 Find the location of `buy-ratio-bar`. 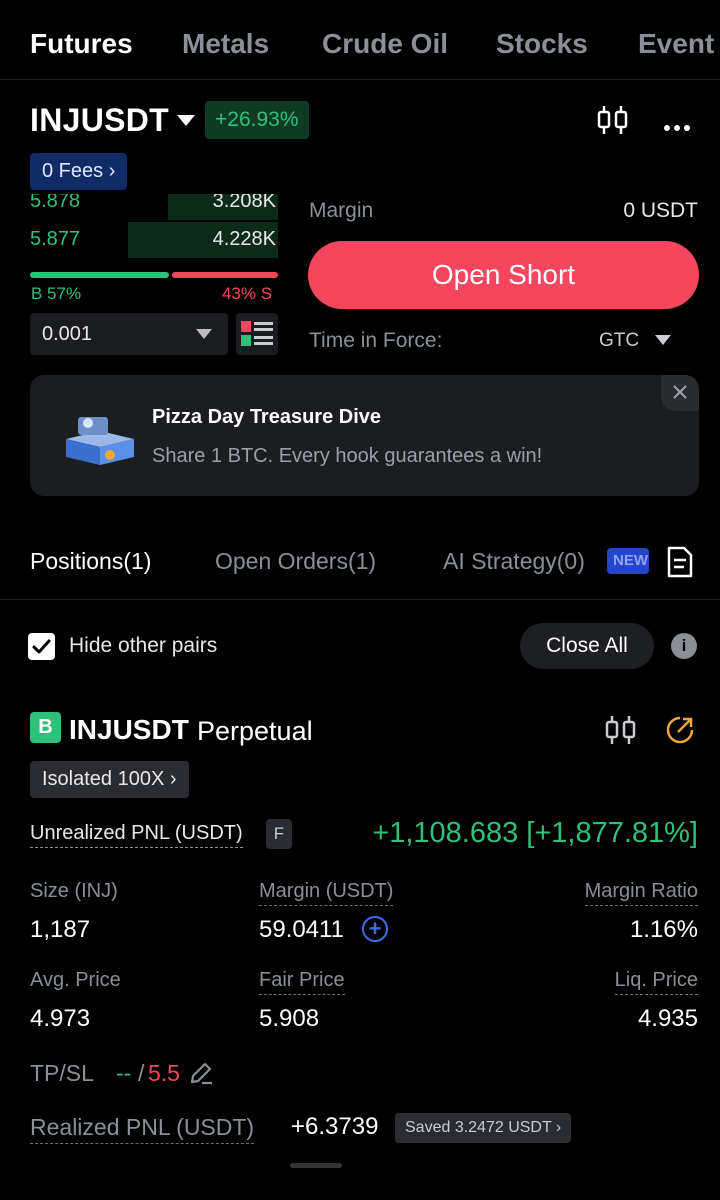

buy-ratio-bar is located at coordinates (99, 275).